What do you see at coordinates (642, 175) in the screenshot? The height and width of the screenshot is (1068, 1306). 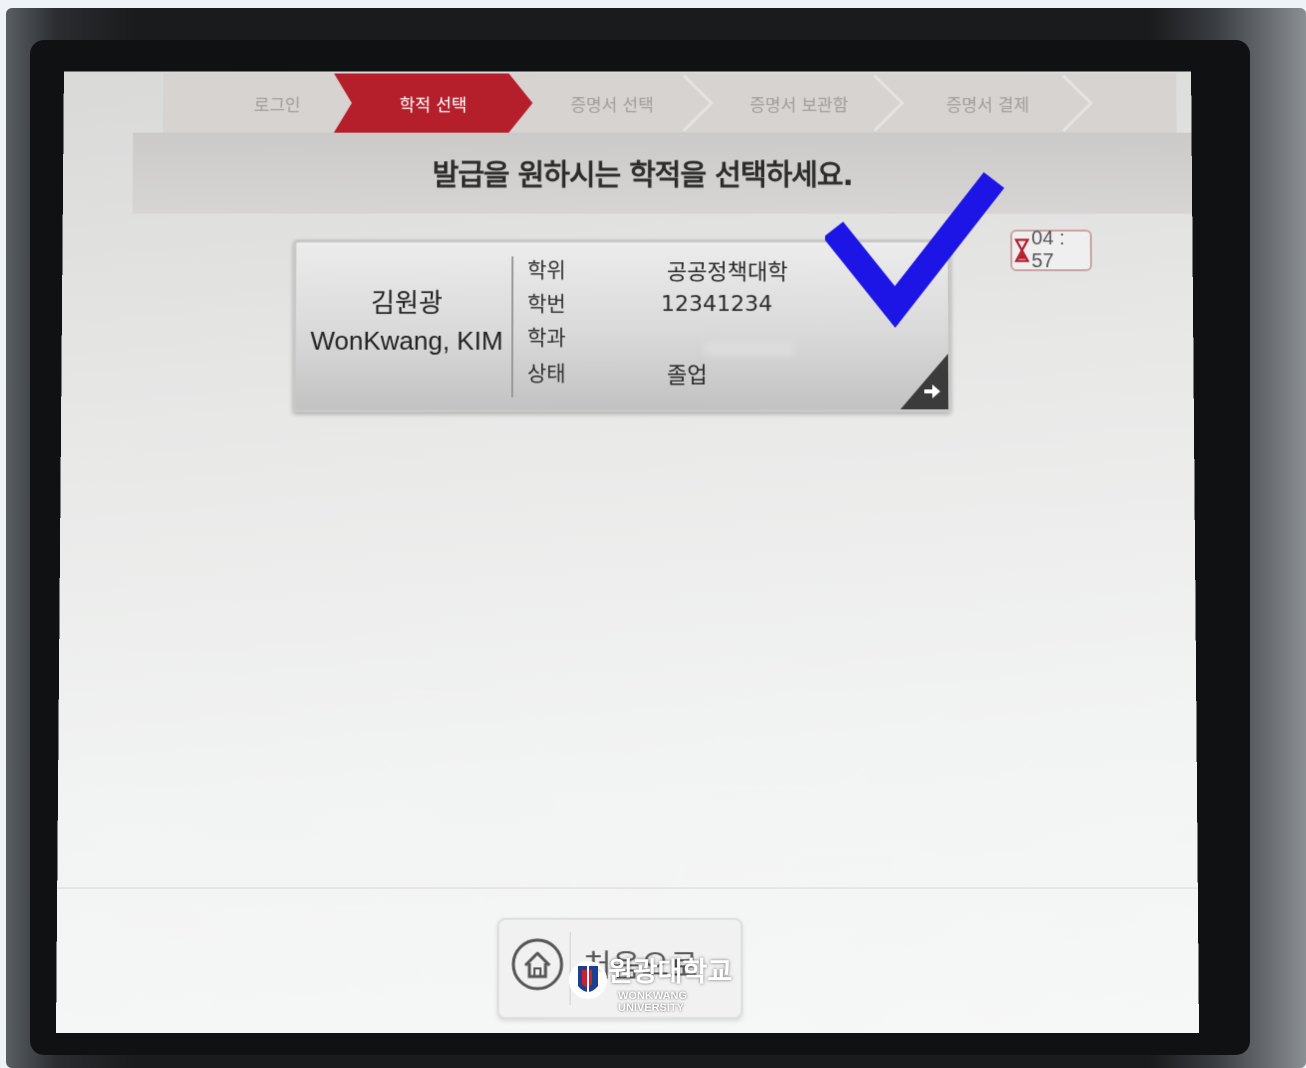 I see `page-title: 발급을 원하시는 학적을 선택하세요.` at bounding box center [642, 175].